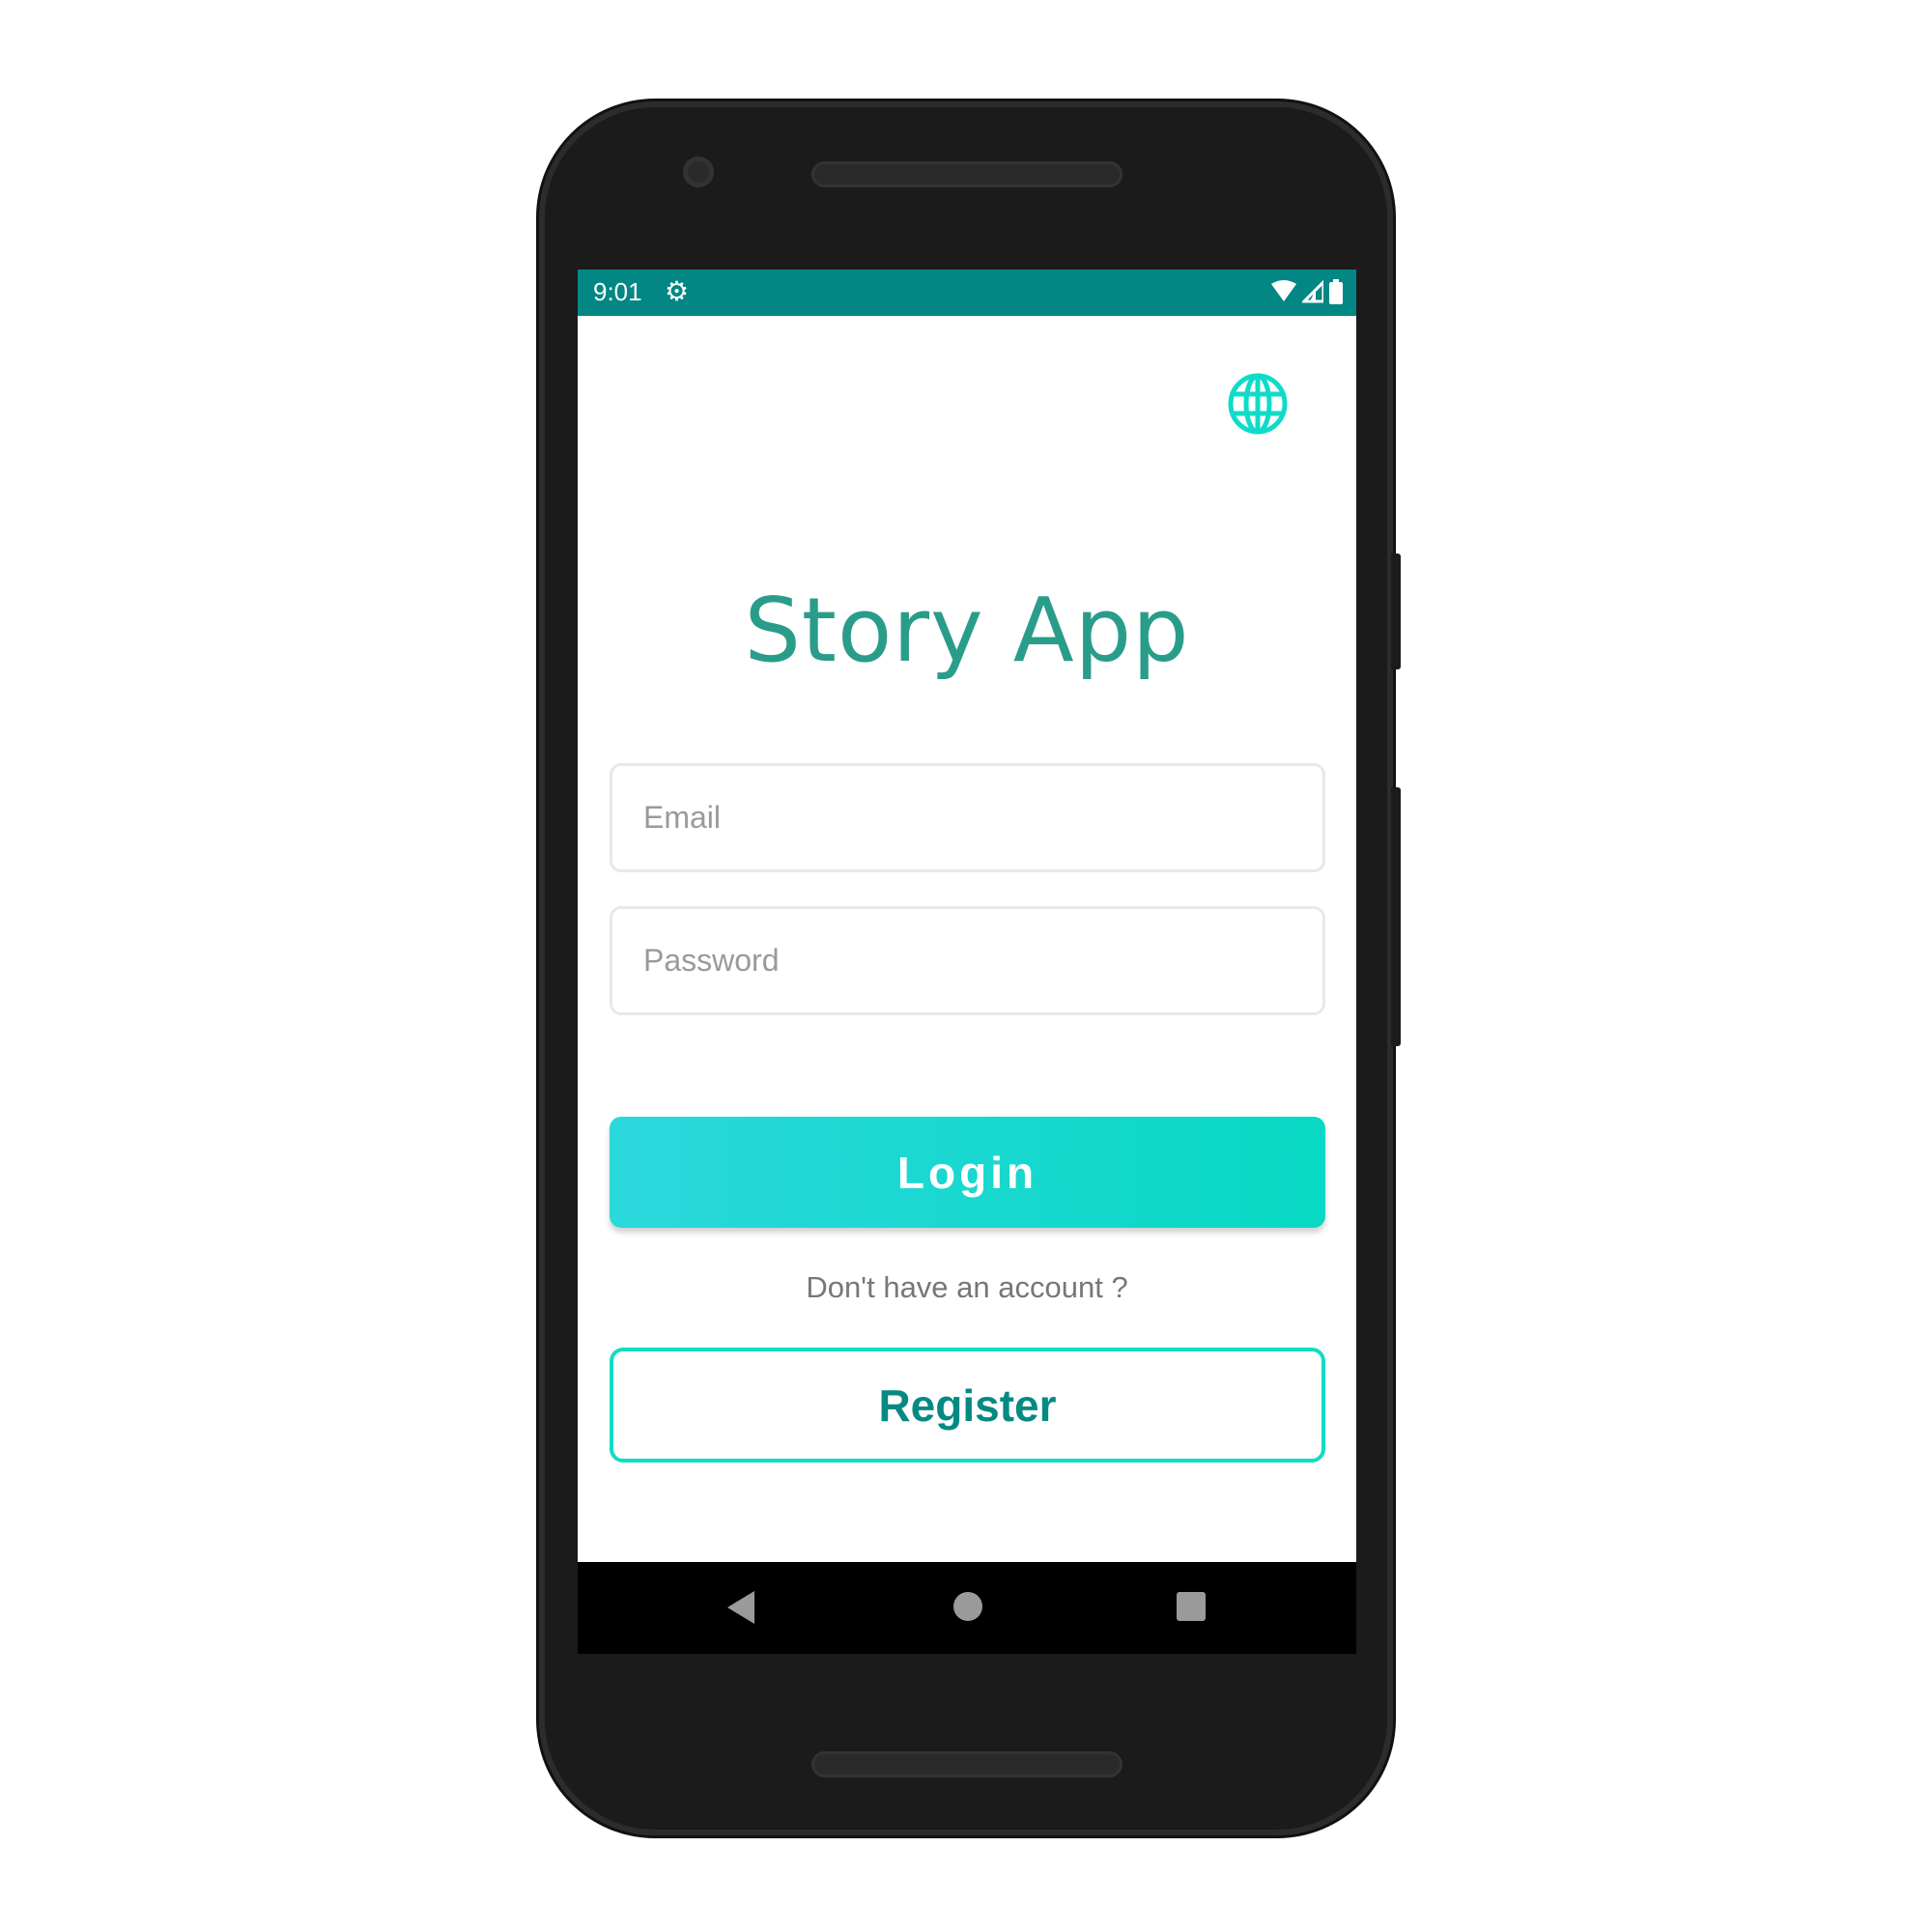 The image size is (1932, 1932). I want to click on password-input, so click(967, 960).